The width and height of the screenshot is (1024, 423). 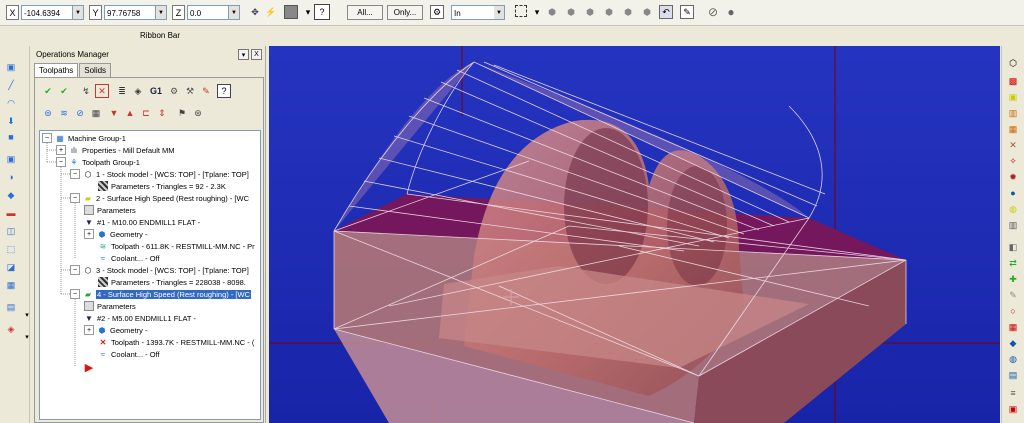 I want to click on analyze-icon: ◧, so click(x=1013, y=247).